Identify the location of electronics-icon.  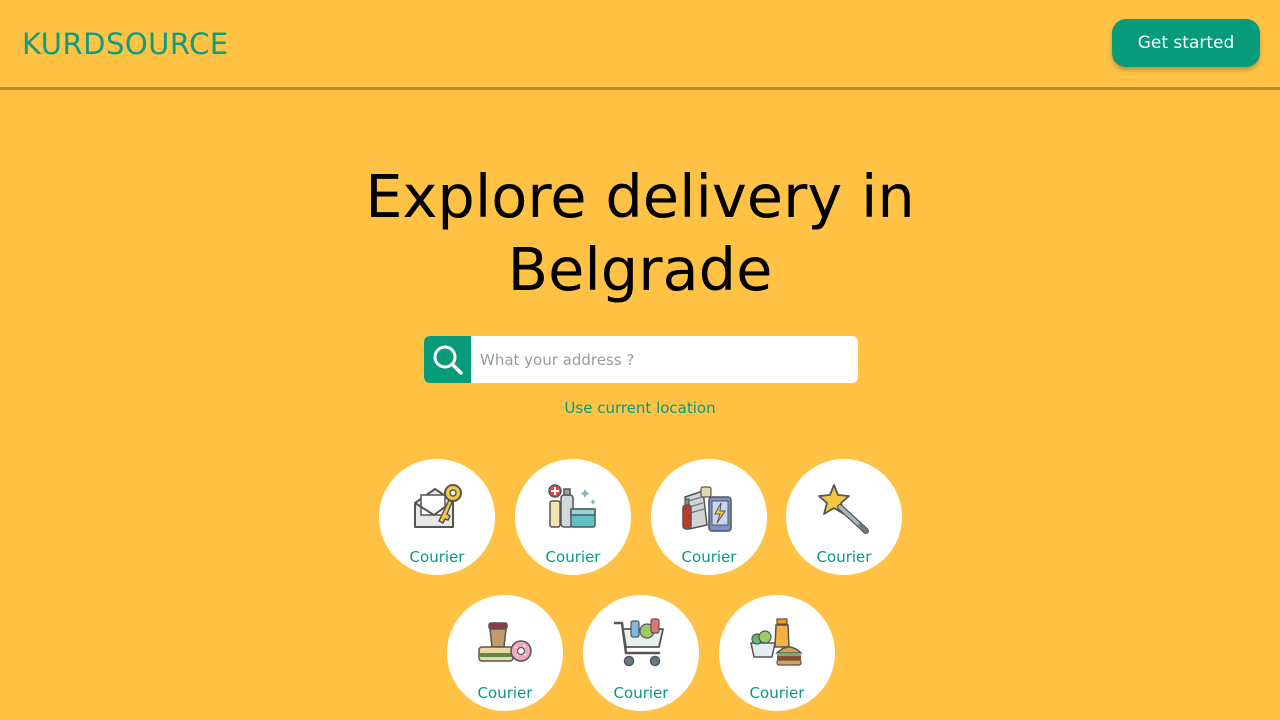
(707, 509).